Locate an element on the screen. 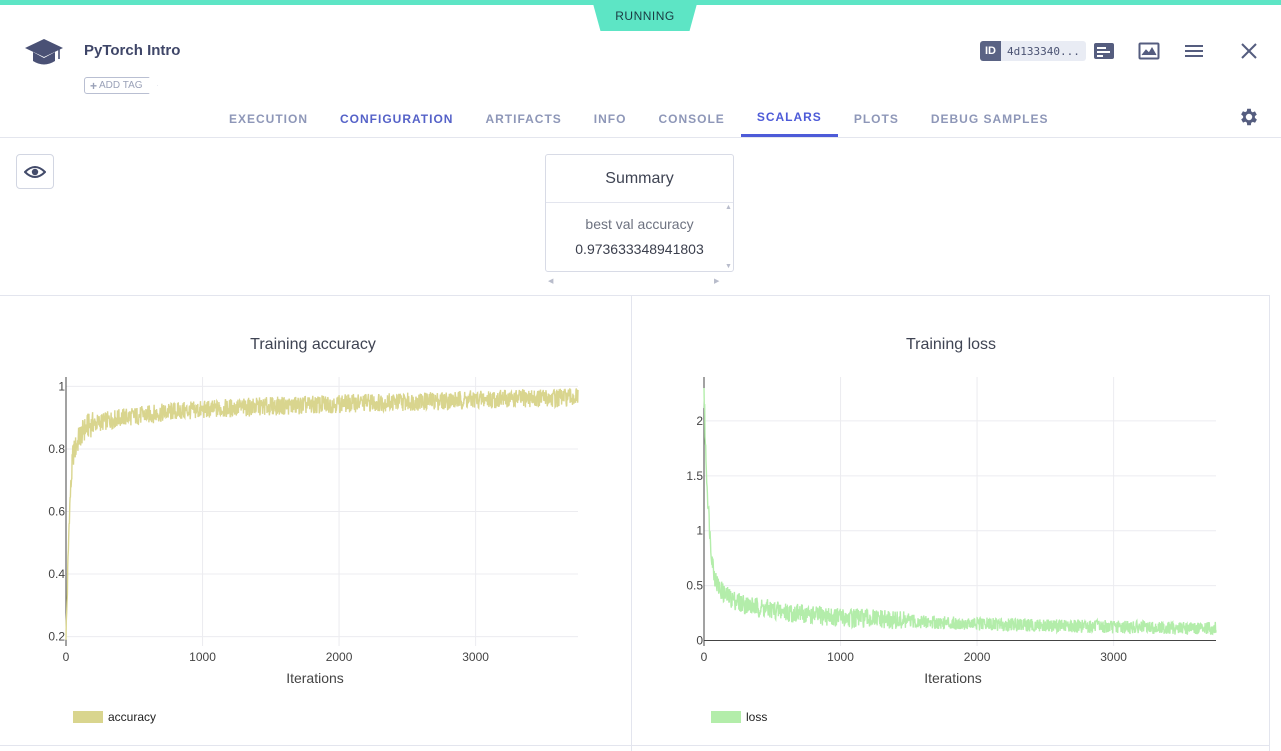 Image resolution: width=1281 pixels, height=751 pixels. loss-y-tick-label: 0 is located at coordinates (699, 641).